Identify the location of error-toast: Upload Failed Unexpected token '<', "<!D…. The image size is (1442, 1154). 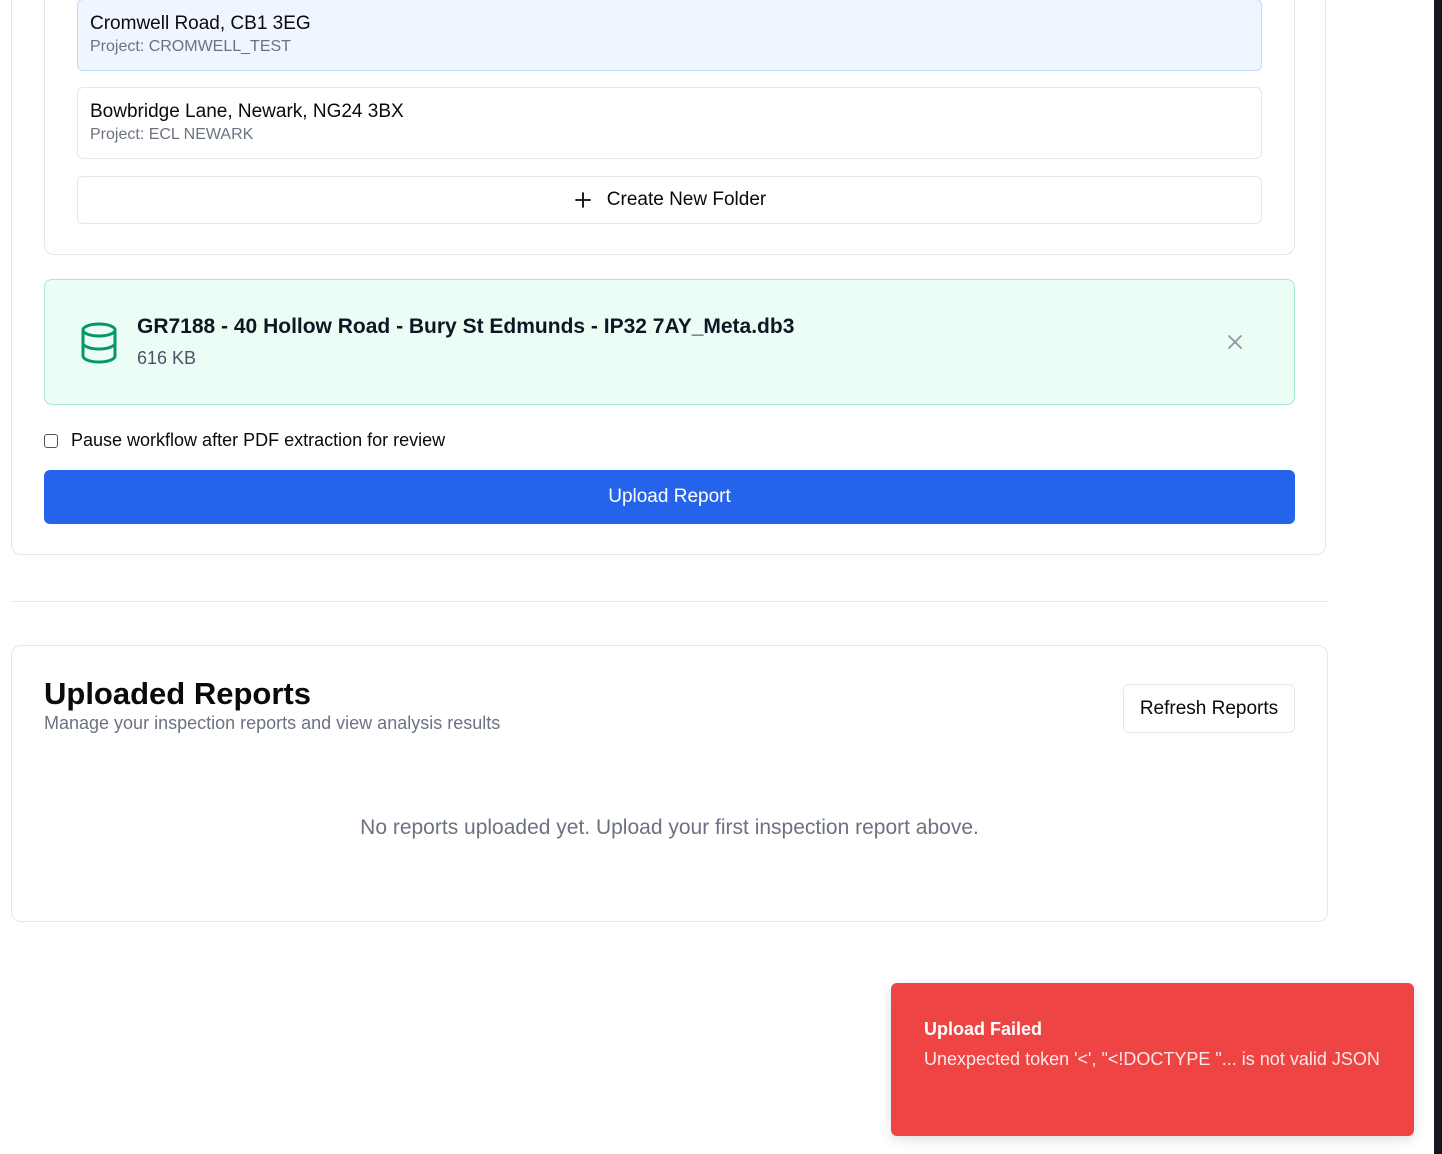
(1152, 1059).